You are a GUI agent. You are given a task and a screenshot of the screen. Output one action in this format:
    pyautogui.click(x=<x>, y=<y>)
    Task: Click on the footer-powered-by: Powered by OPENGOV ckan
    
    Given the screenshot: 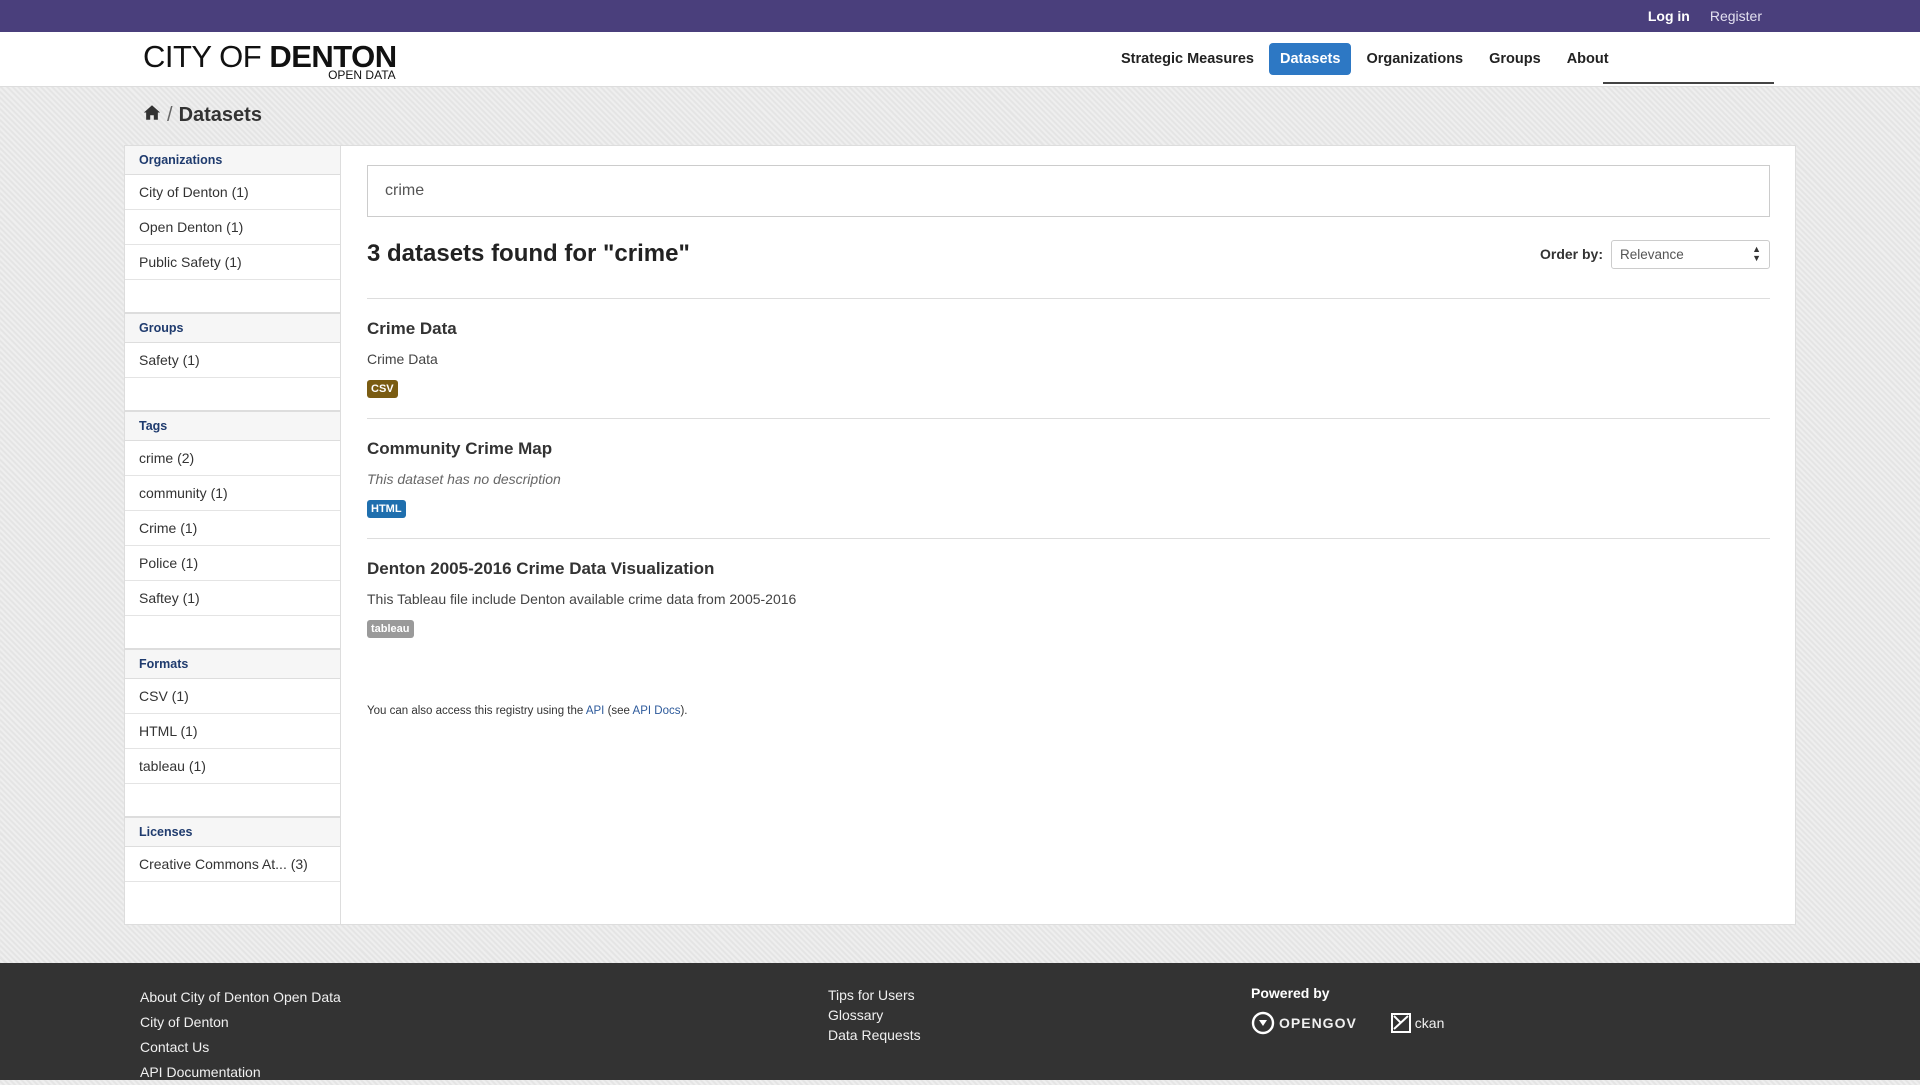 What is the action you would take?
    pyautogui.click(x=1347, y=1010)
    